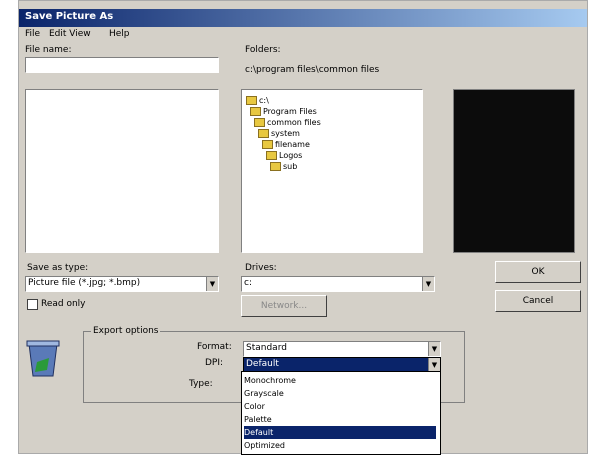 This screenshot has height=461, width=608. Describe the element at coordinates (338, 284) in the screenshot. I see `drives-select: c: ▼` at that location.